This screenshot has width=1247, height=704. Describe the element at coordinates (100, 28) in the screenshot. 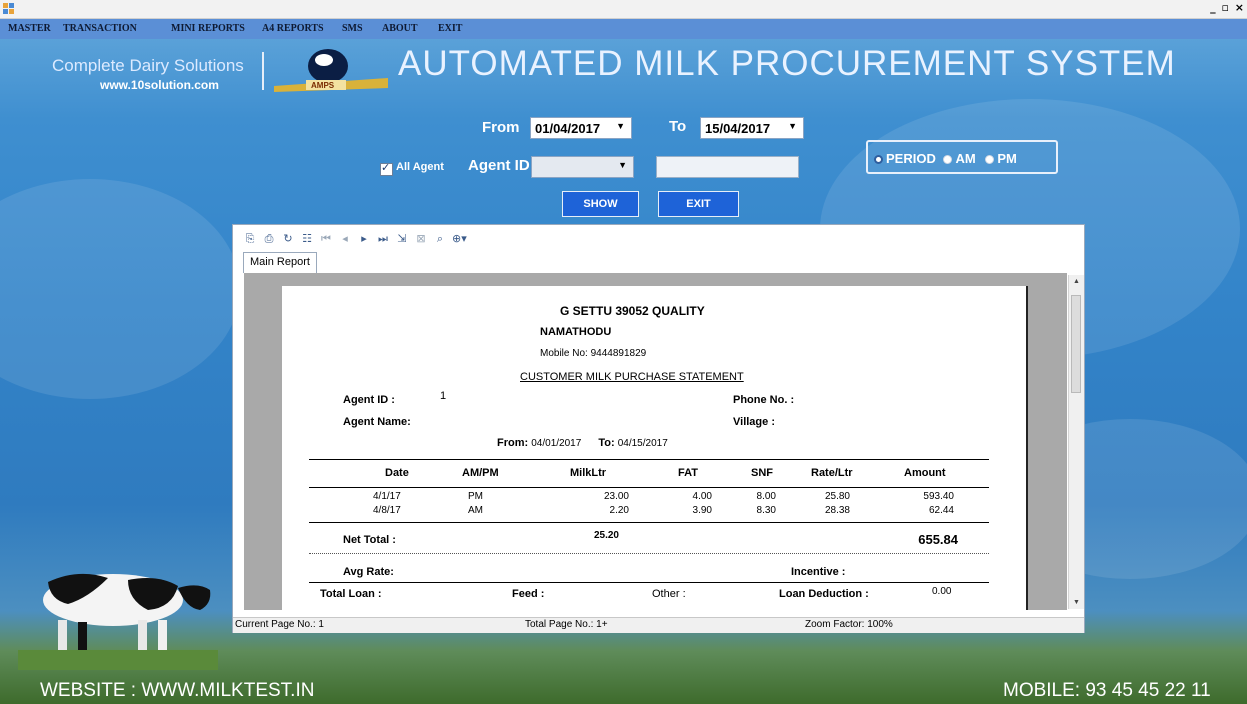

I see `menu-item-transaction: TRANSACTION` at that location.